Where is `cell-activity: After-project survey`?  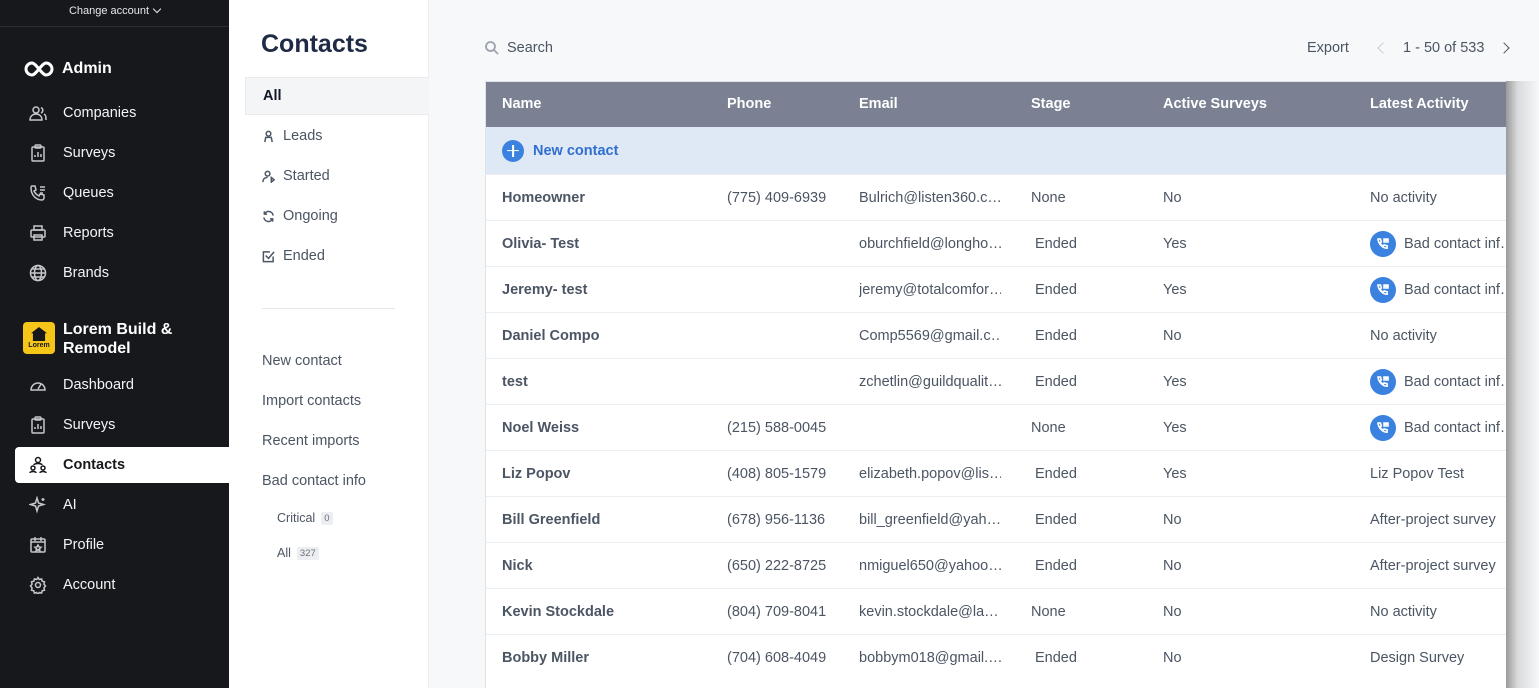
cell-activity: After-project survey is located at coordinates (1433, 566).